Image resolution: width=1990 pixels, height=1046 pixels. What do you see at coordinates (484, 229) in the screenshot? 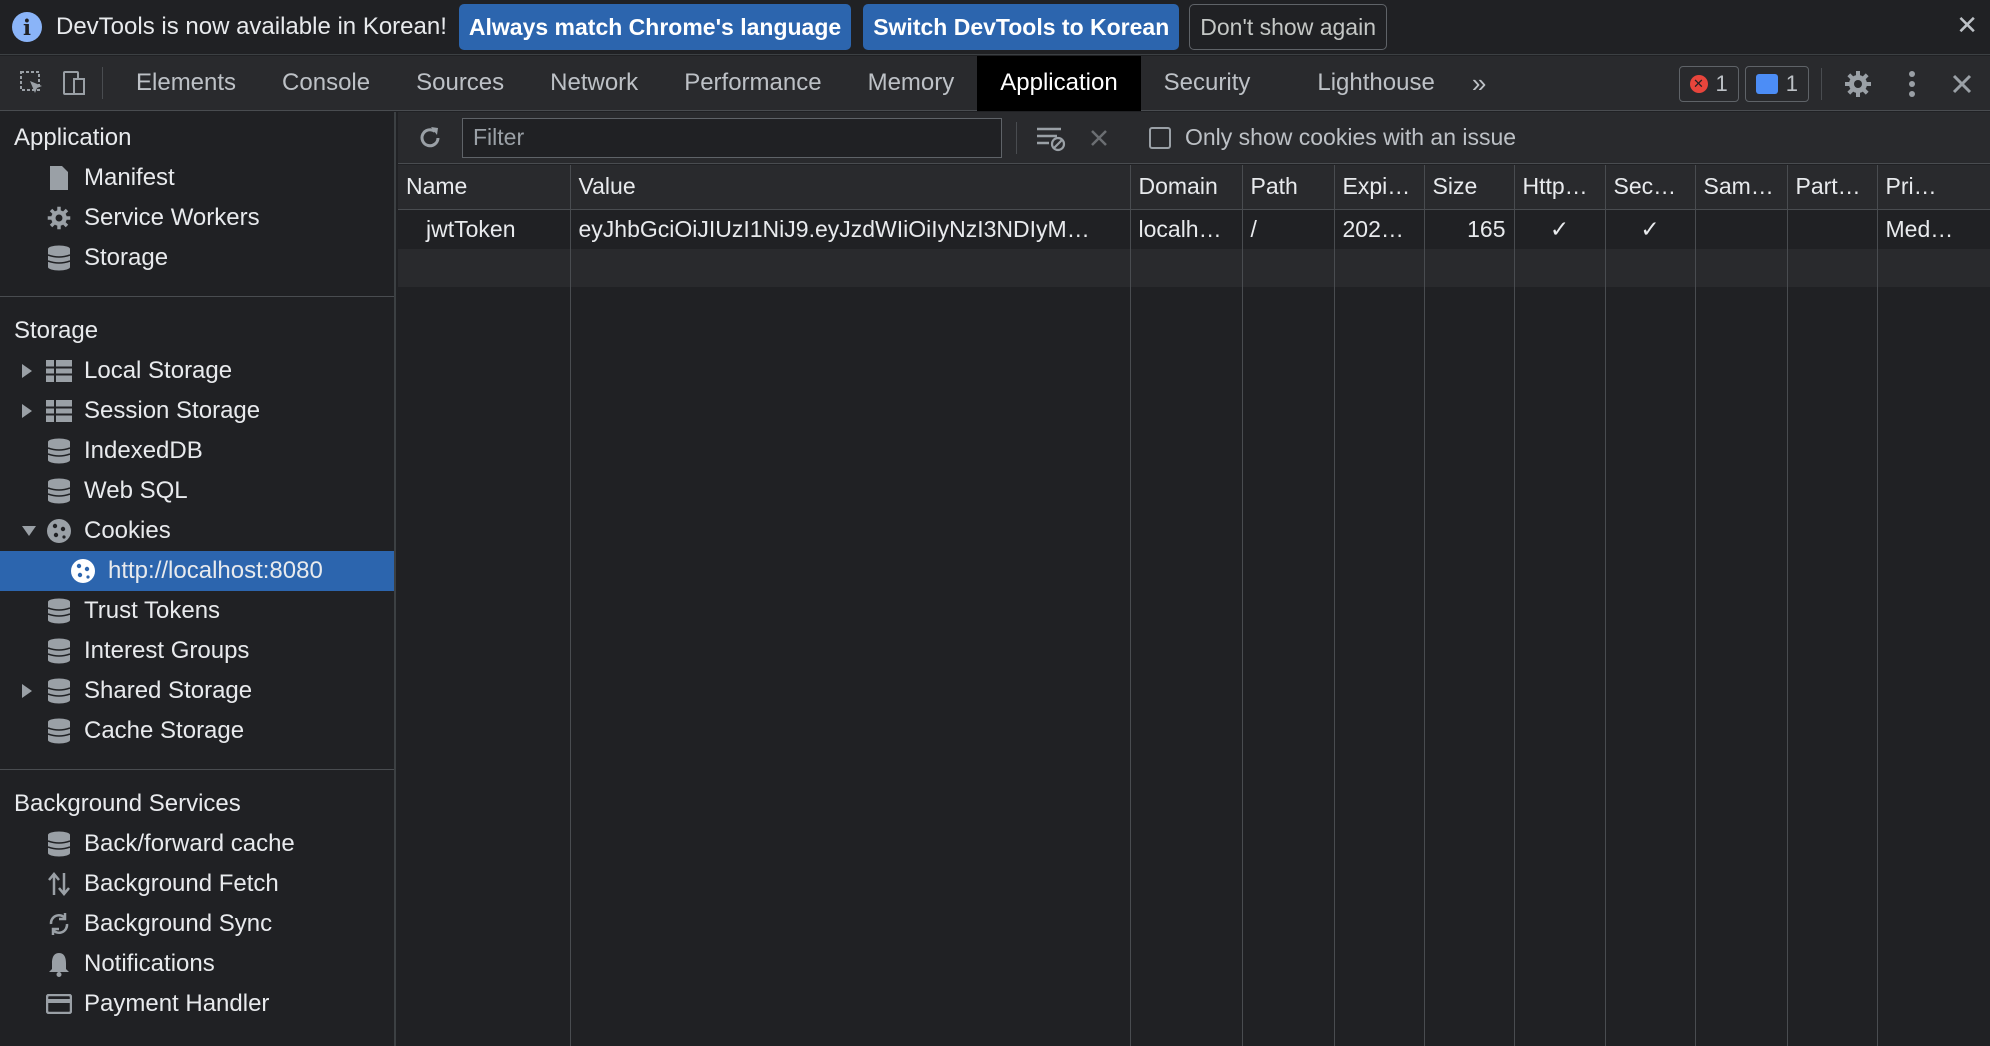
I see `cell-name: jwtToken` at bounding box center [484, 229].